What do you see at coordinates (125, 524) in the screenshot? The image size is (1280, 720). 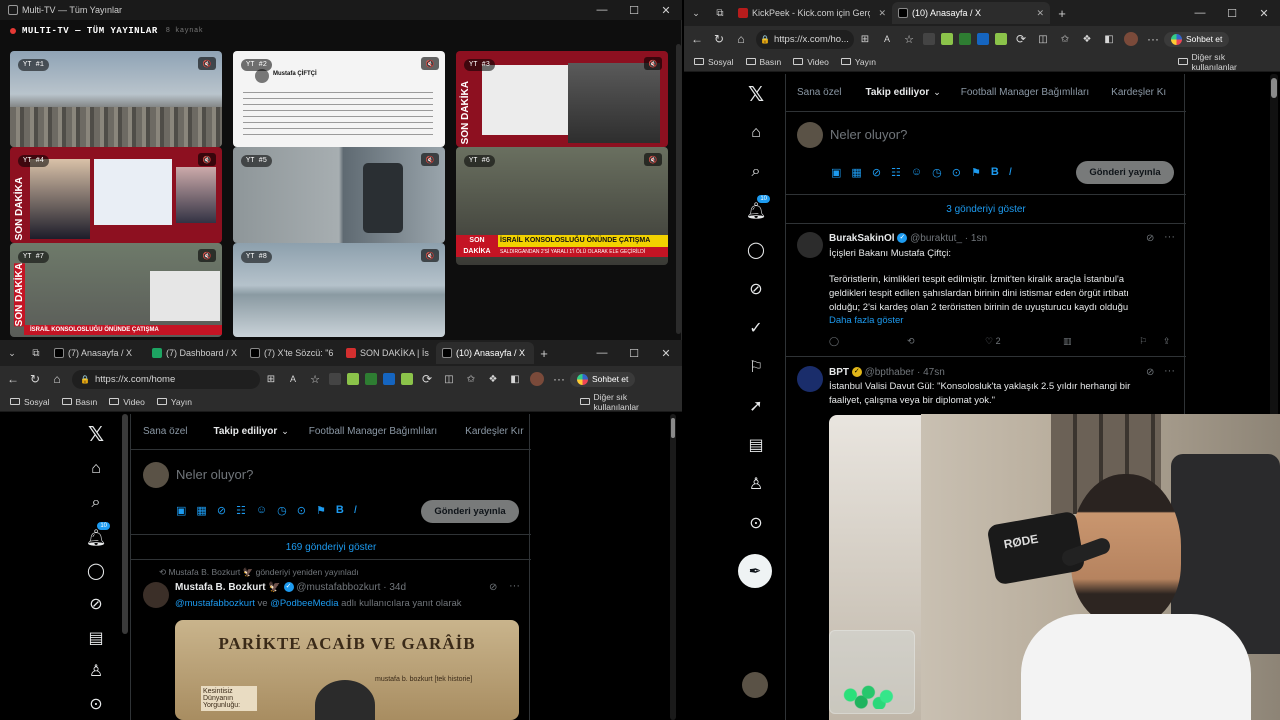 I see `sidebar-scrollbar` at bounding box center [125, 524].